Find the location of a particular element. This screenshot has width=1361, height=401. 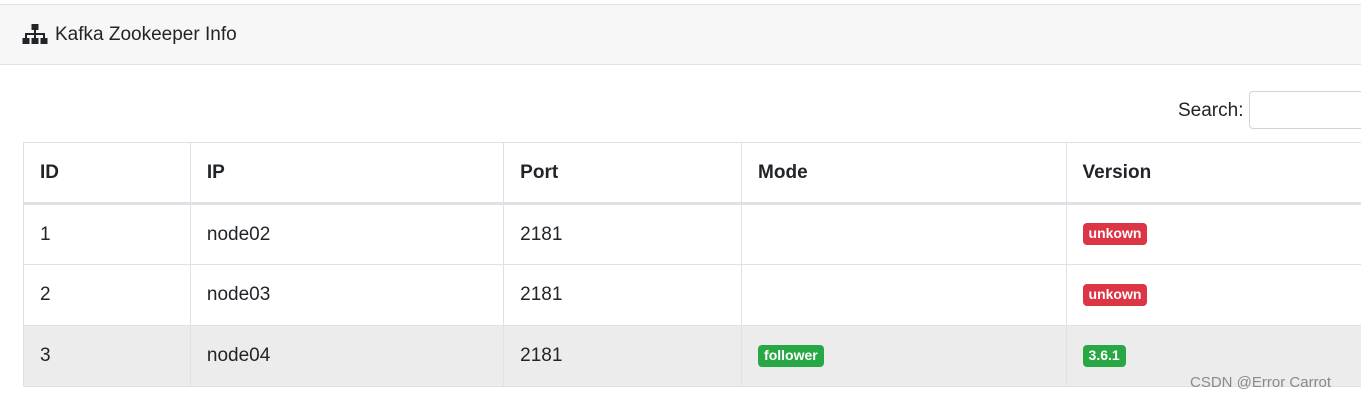

column-header-mode: Mode is located at coordinates (904, 173).